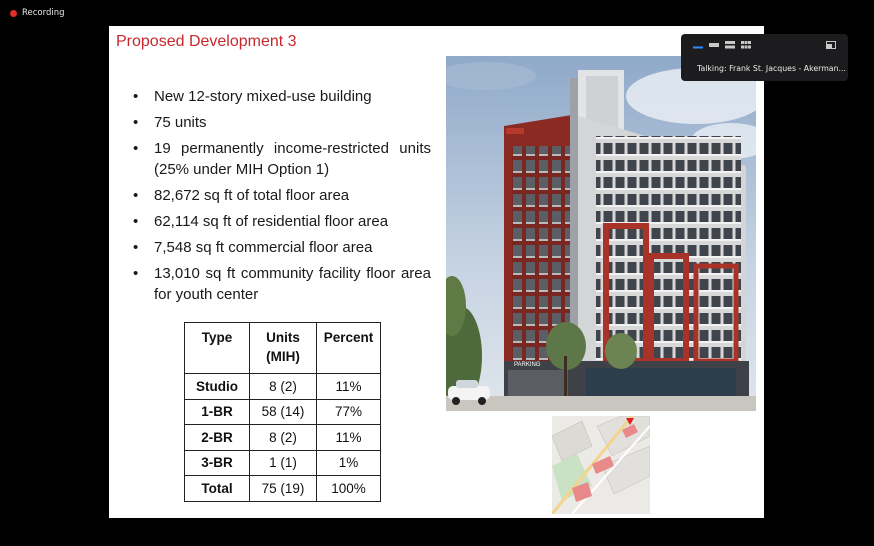 The width and height of the screenshot is (874, 546). I want to click on table-row: Total 75 (19) 100%, so click(282, 488).